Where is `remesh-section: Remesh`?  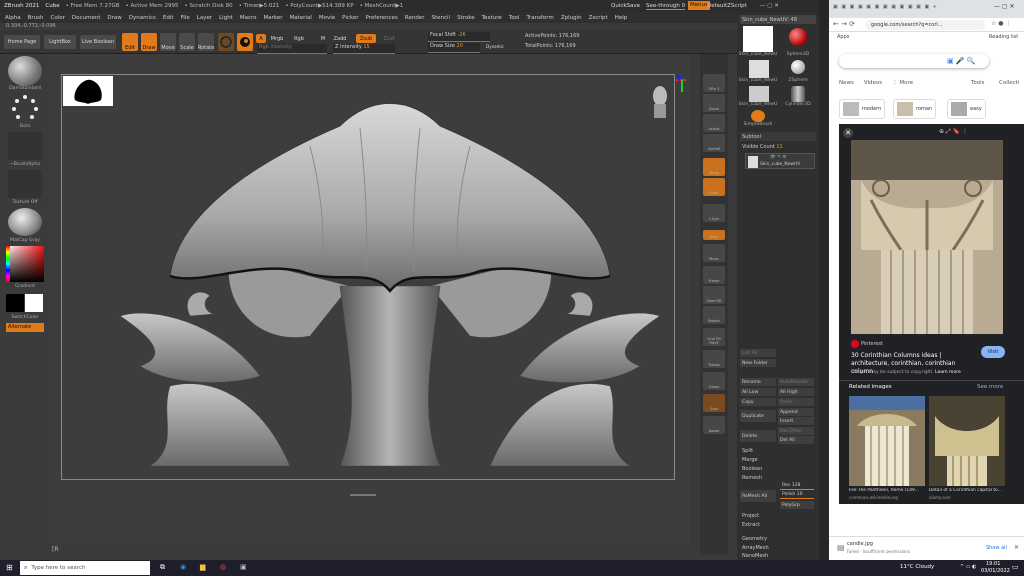
remesh-section: Remesh is located at coordinates (778, 477).